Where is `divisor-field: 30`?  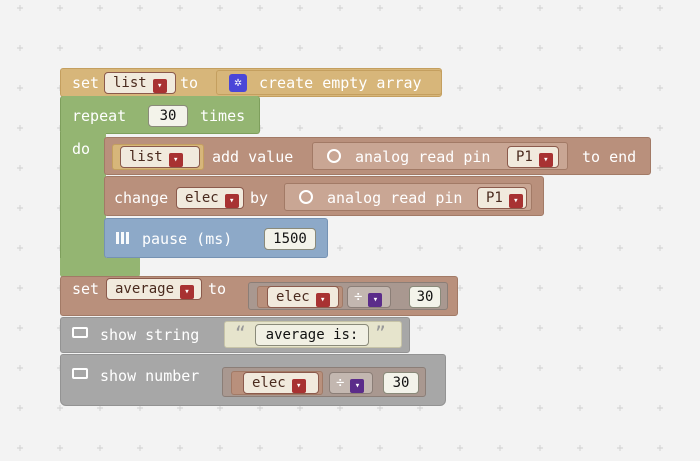
divisor-field: 30 is located at coordinates (425, 297).